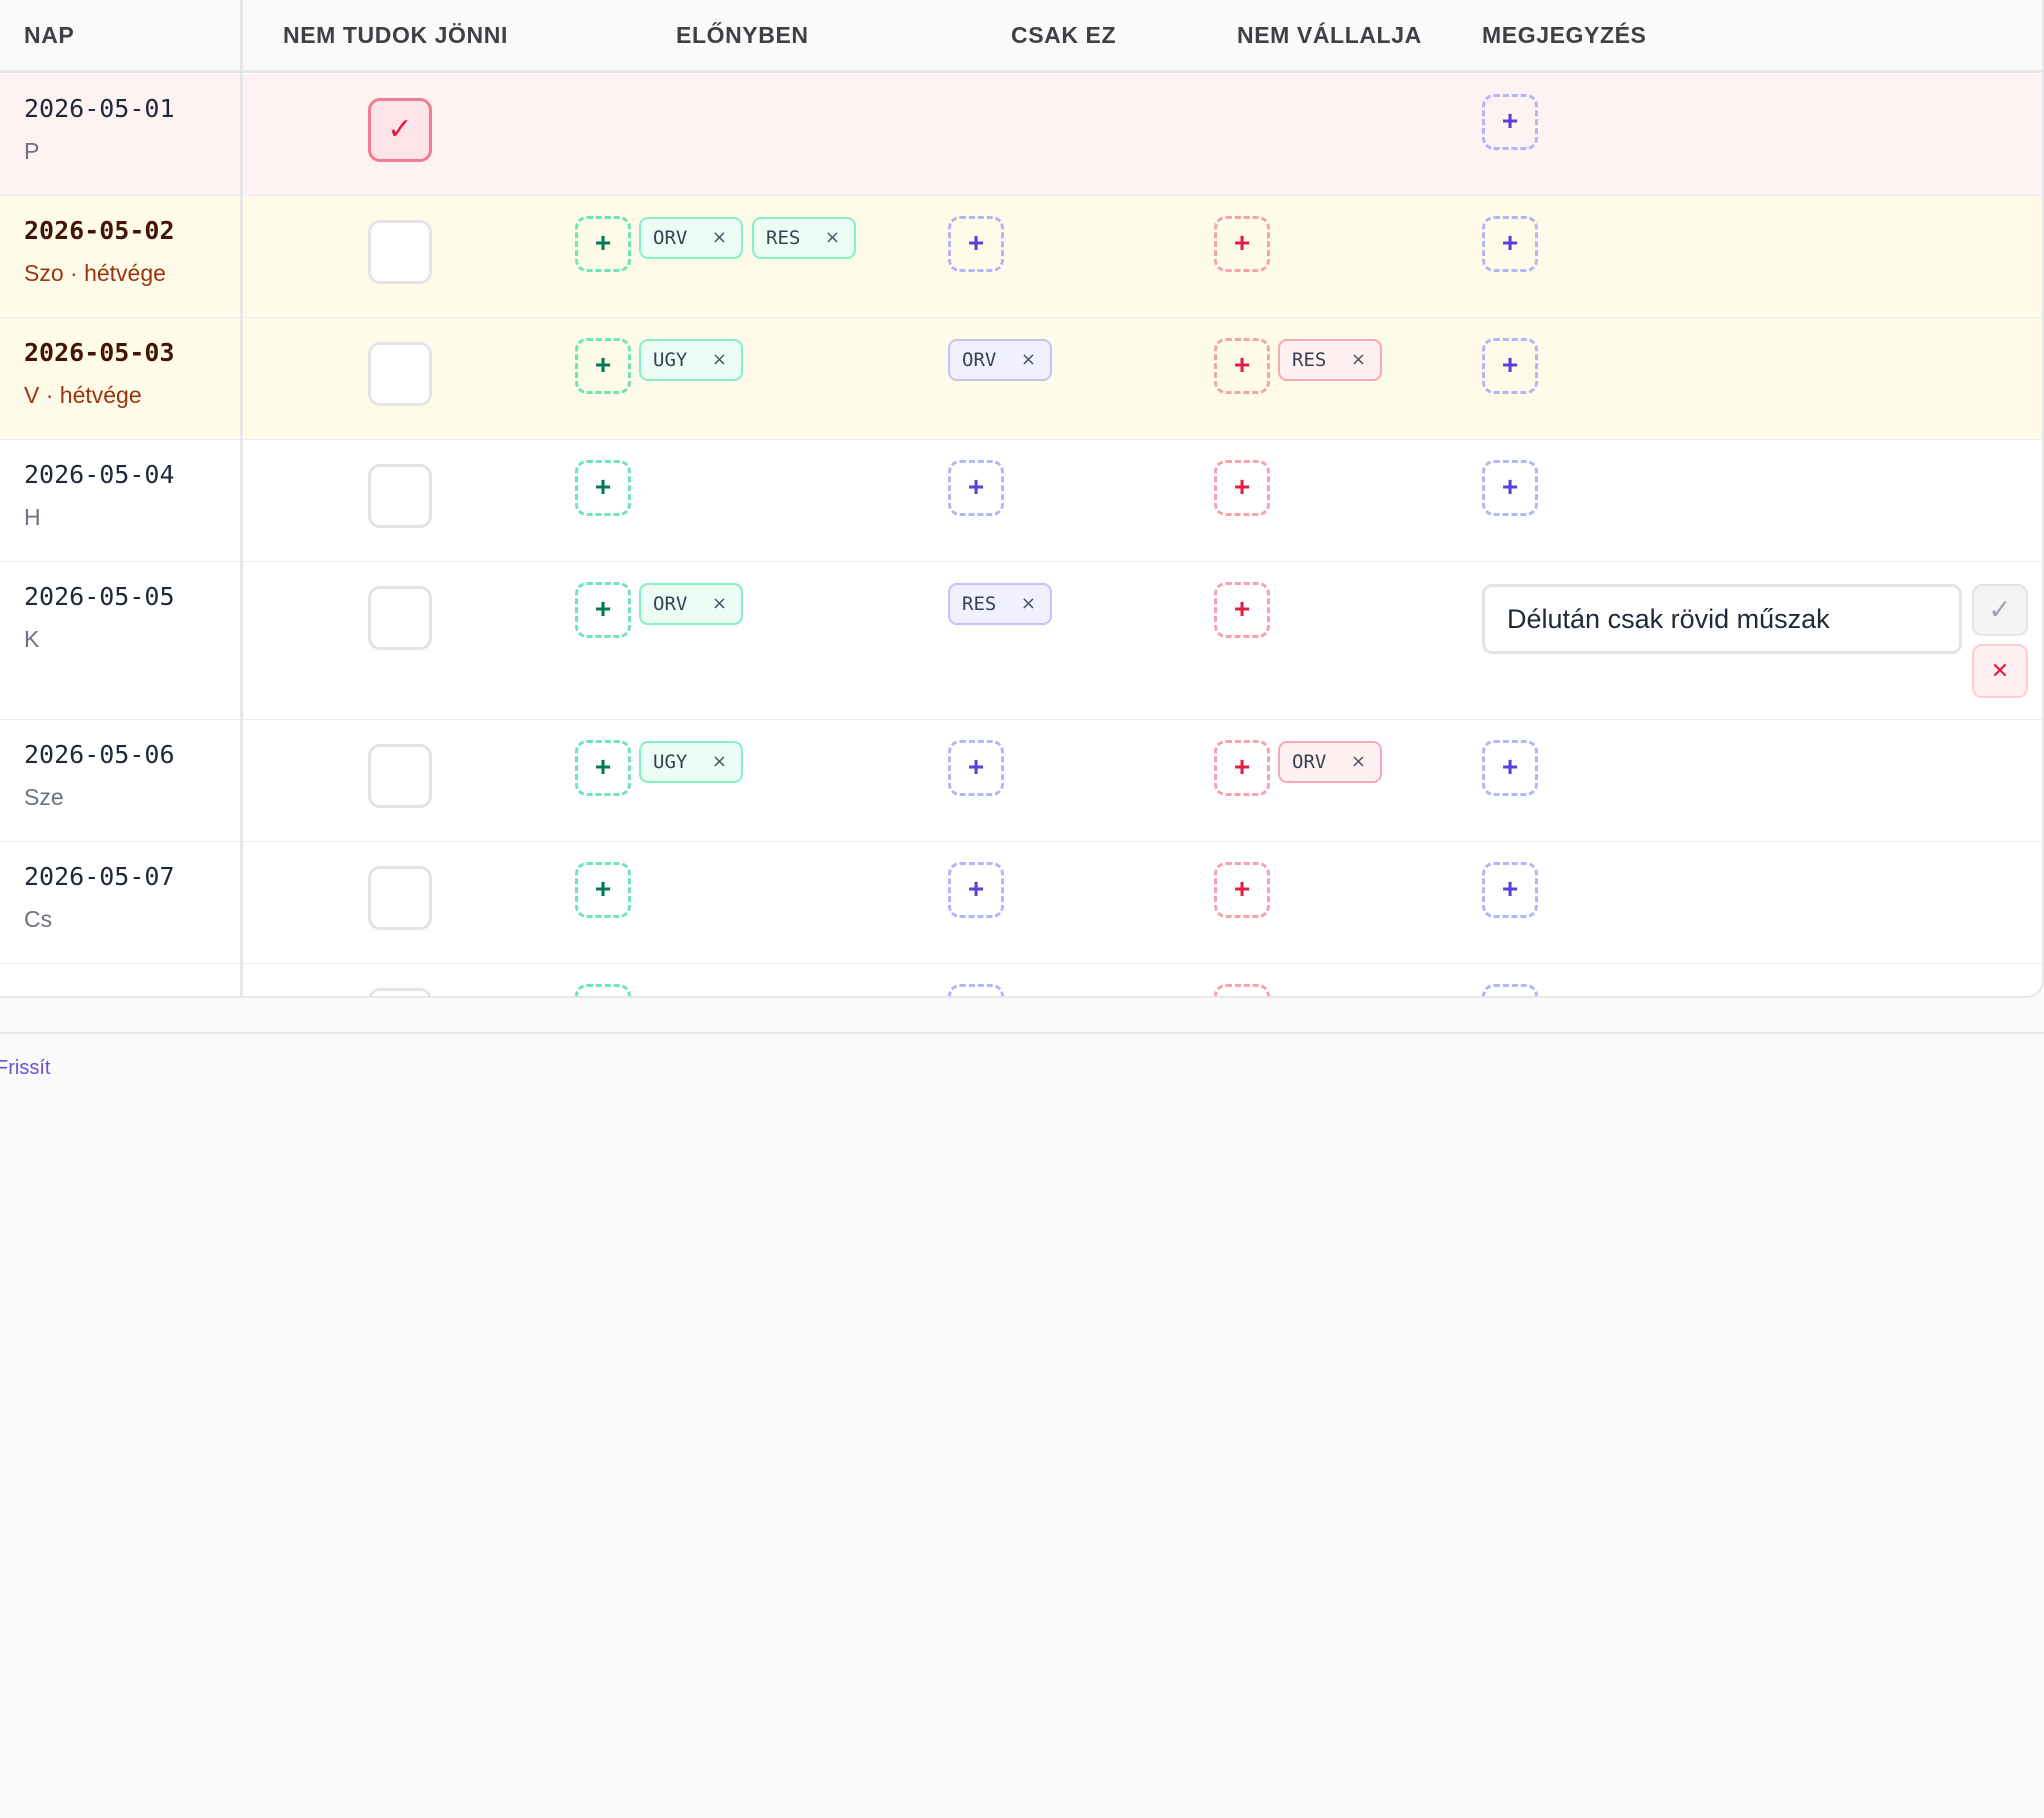  What do you see at coordinates (395, 35) in the screenshot?
I see `column-header-nem-tudok-jonni: NEM TUDOK JÖNNI` at bounding box center [395, 35].